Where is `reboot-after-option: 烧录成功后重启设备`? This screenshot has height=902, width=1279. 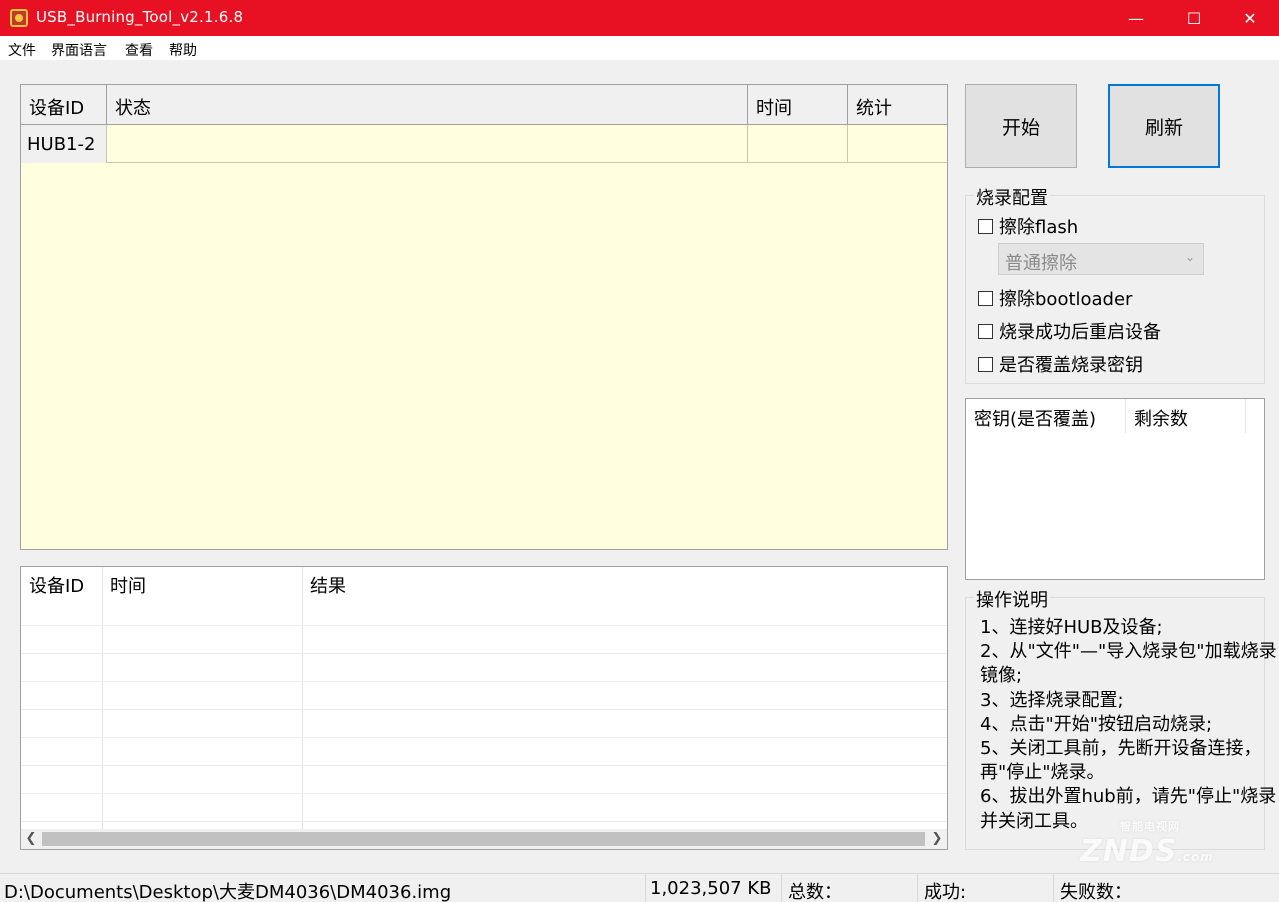
reboot-after-option: 烧录成功后重启设备 is located at coordinates (1069, 331).